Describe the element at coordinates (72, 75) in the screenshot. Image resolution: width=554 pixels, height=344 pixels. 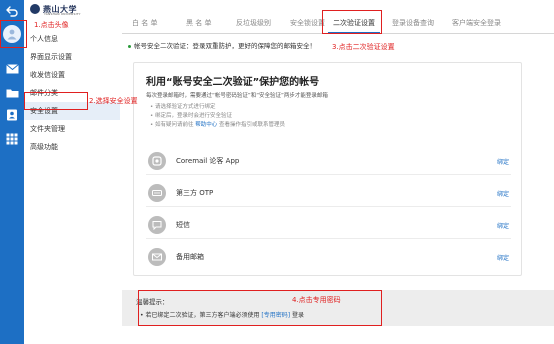
I see `nav-item-mail-settings: 收发信设置` at that location.